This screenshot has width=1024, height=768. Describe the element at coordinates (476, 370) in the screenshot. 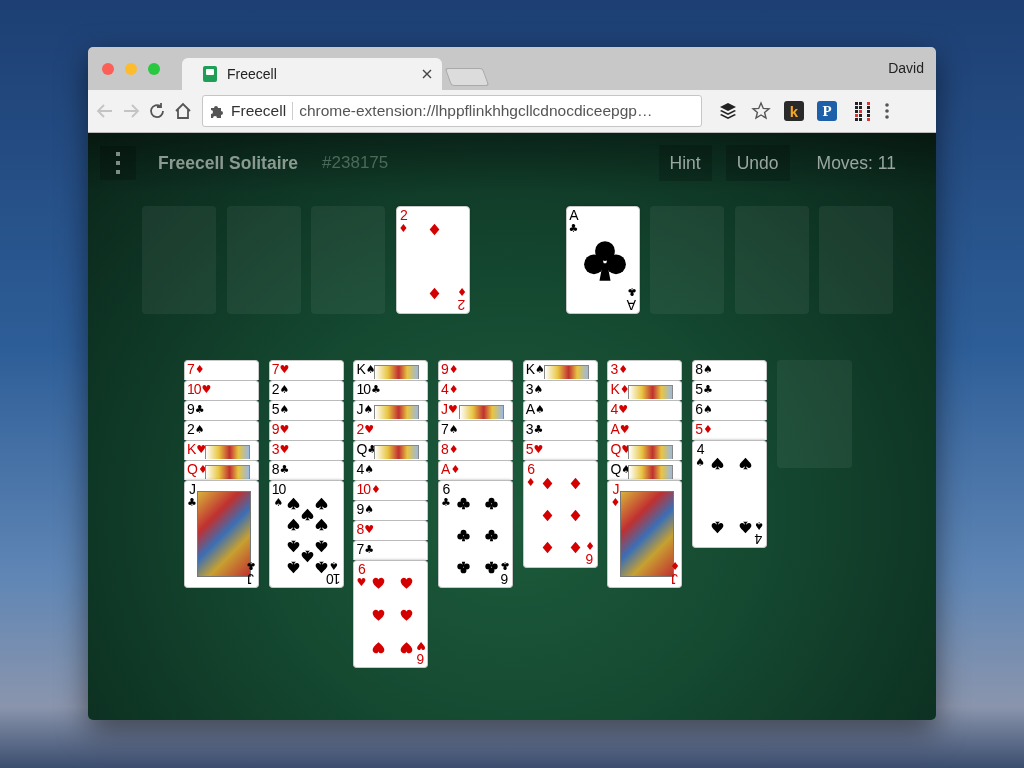

I see `playing-card: 9♦` at that location.